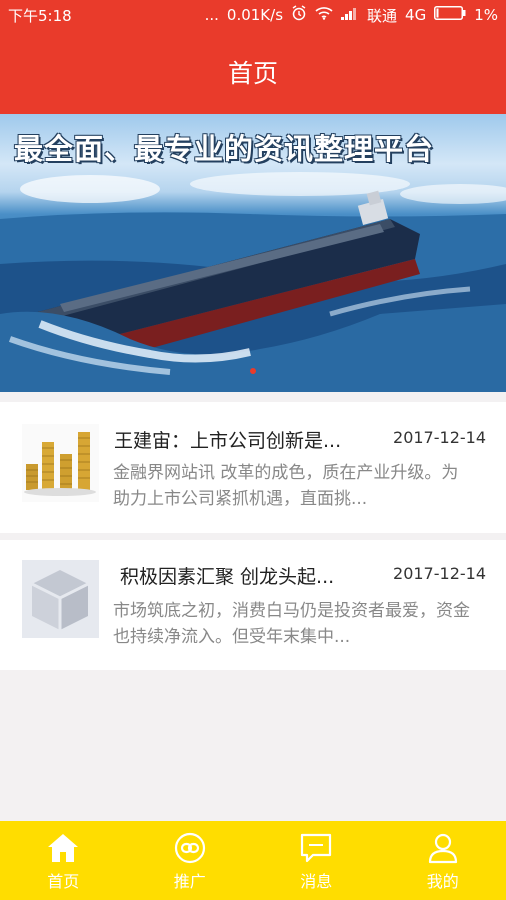  I want to click on alarm-icon, so click(299, 15).